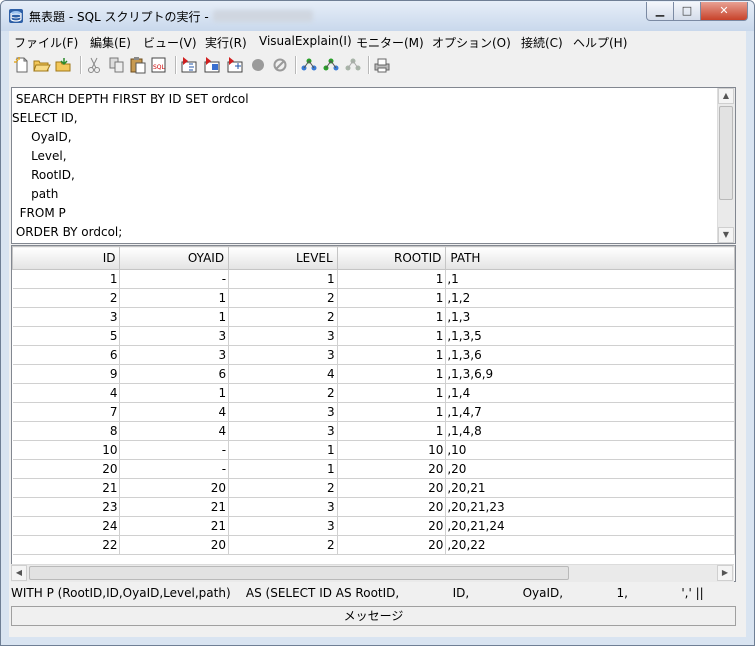 Image resolution: width=755 pixels, height=646 pixels. Describe the element at coordinates (226, 42) in the screenshot. I see `menu-run: 実行(R)` at that location.